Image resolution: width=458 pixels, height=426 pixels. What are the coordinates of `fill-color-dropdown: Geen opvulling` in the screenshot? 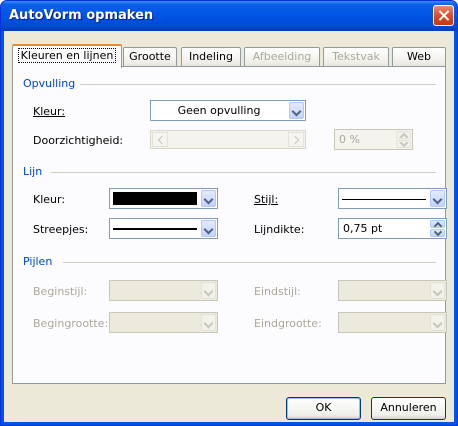 It's located at (228, 110).